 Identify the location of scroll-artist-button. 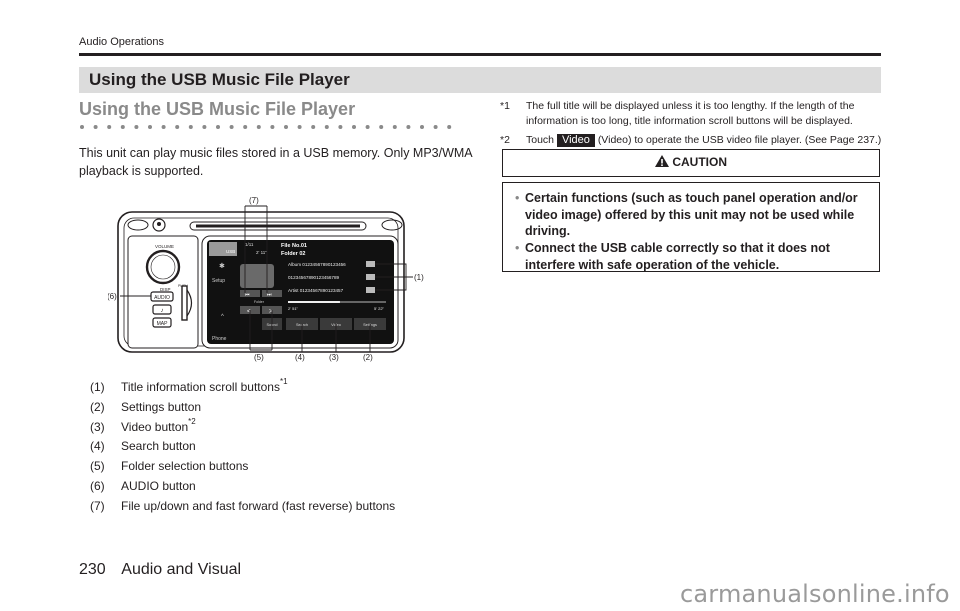
(370, 290).